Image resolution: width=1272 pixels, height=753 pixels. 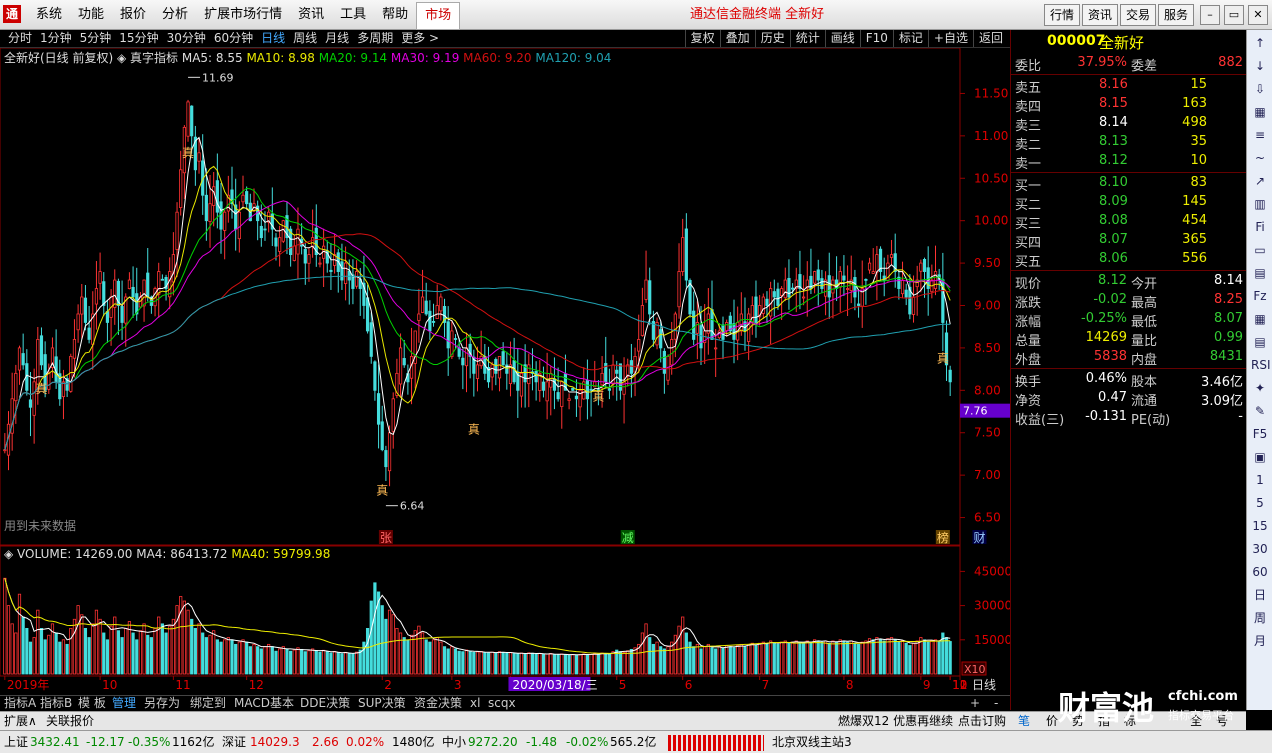 I want to click on indicator-tab-9: 资金决策, so click(x=438, y=703).